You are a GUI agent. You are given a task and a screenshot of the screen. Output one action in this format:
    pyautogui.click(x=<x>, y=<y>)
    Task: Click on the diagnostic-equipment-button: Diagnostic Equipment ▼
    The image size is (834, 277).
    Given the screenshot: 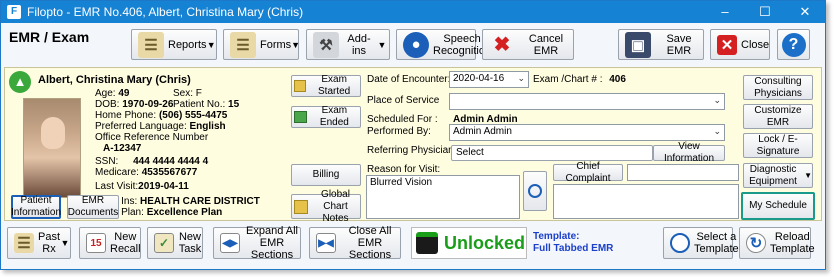 What is the action you would take?
    pyautogui.click(x=778, y=175)
    